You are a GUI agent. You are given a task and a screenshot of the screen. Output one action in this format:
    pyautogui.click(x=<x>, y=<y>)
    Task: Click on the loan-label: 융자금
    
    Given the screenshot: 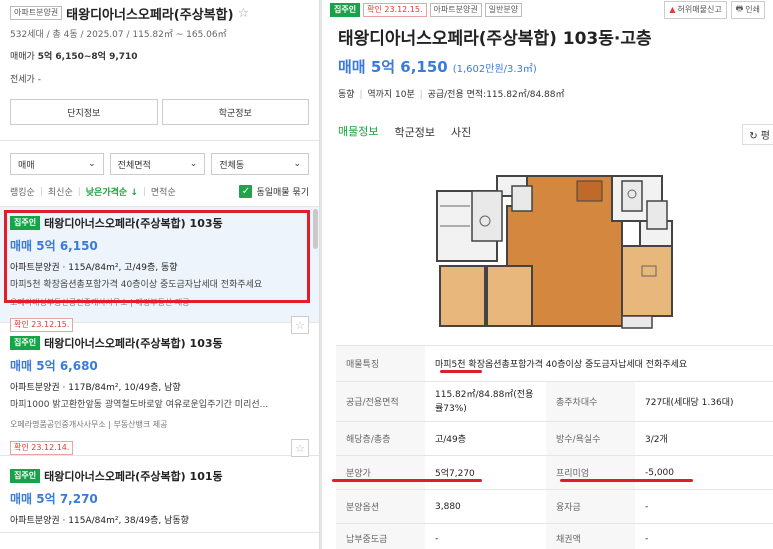 What is the action you would take?
    pyautogui.click(x=590, y=506)
    